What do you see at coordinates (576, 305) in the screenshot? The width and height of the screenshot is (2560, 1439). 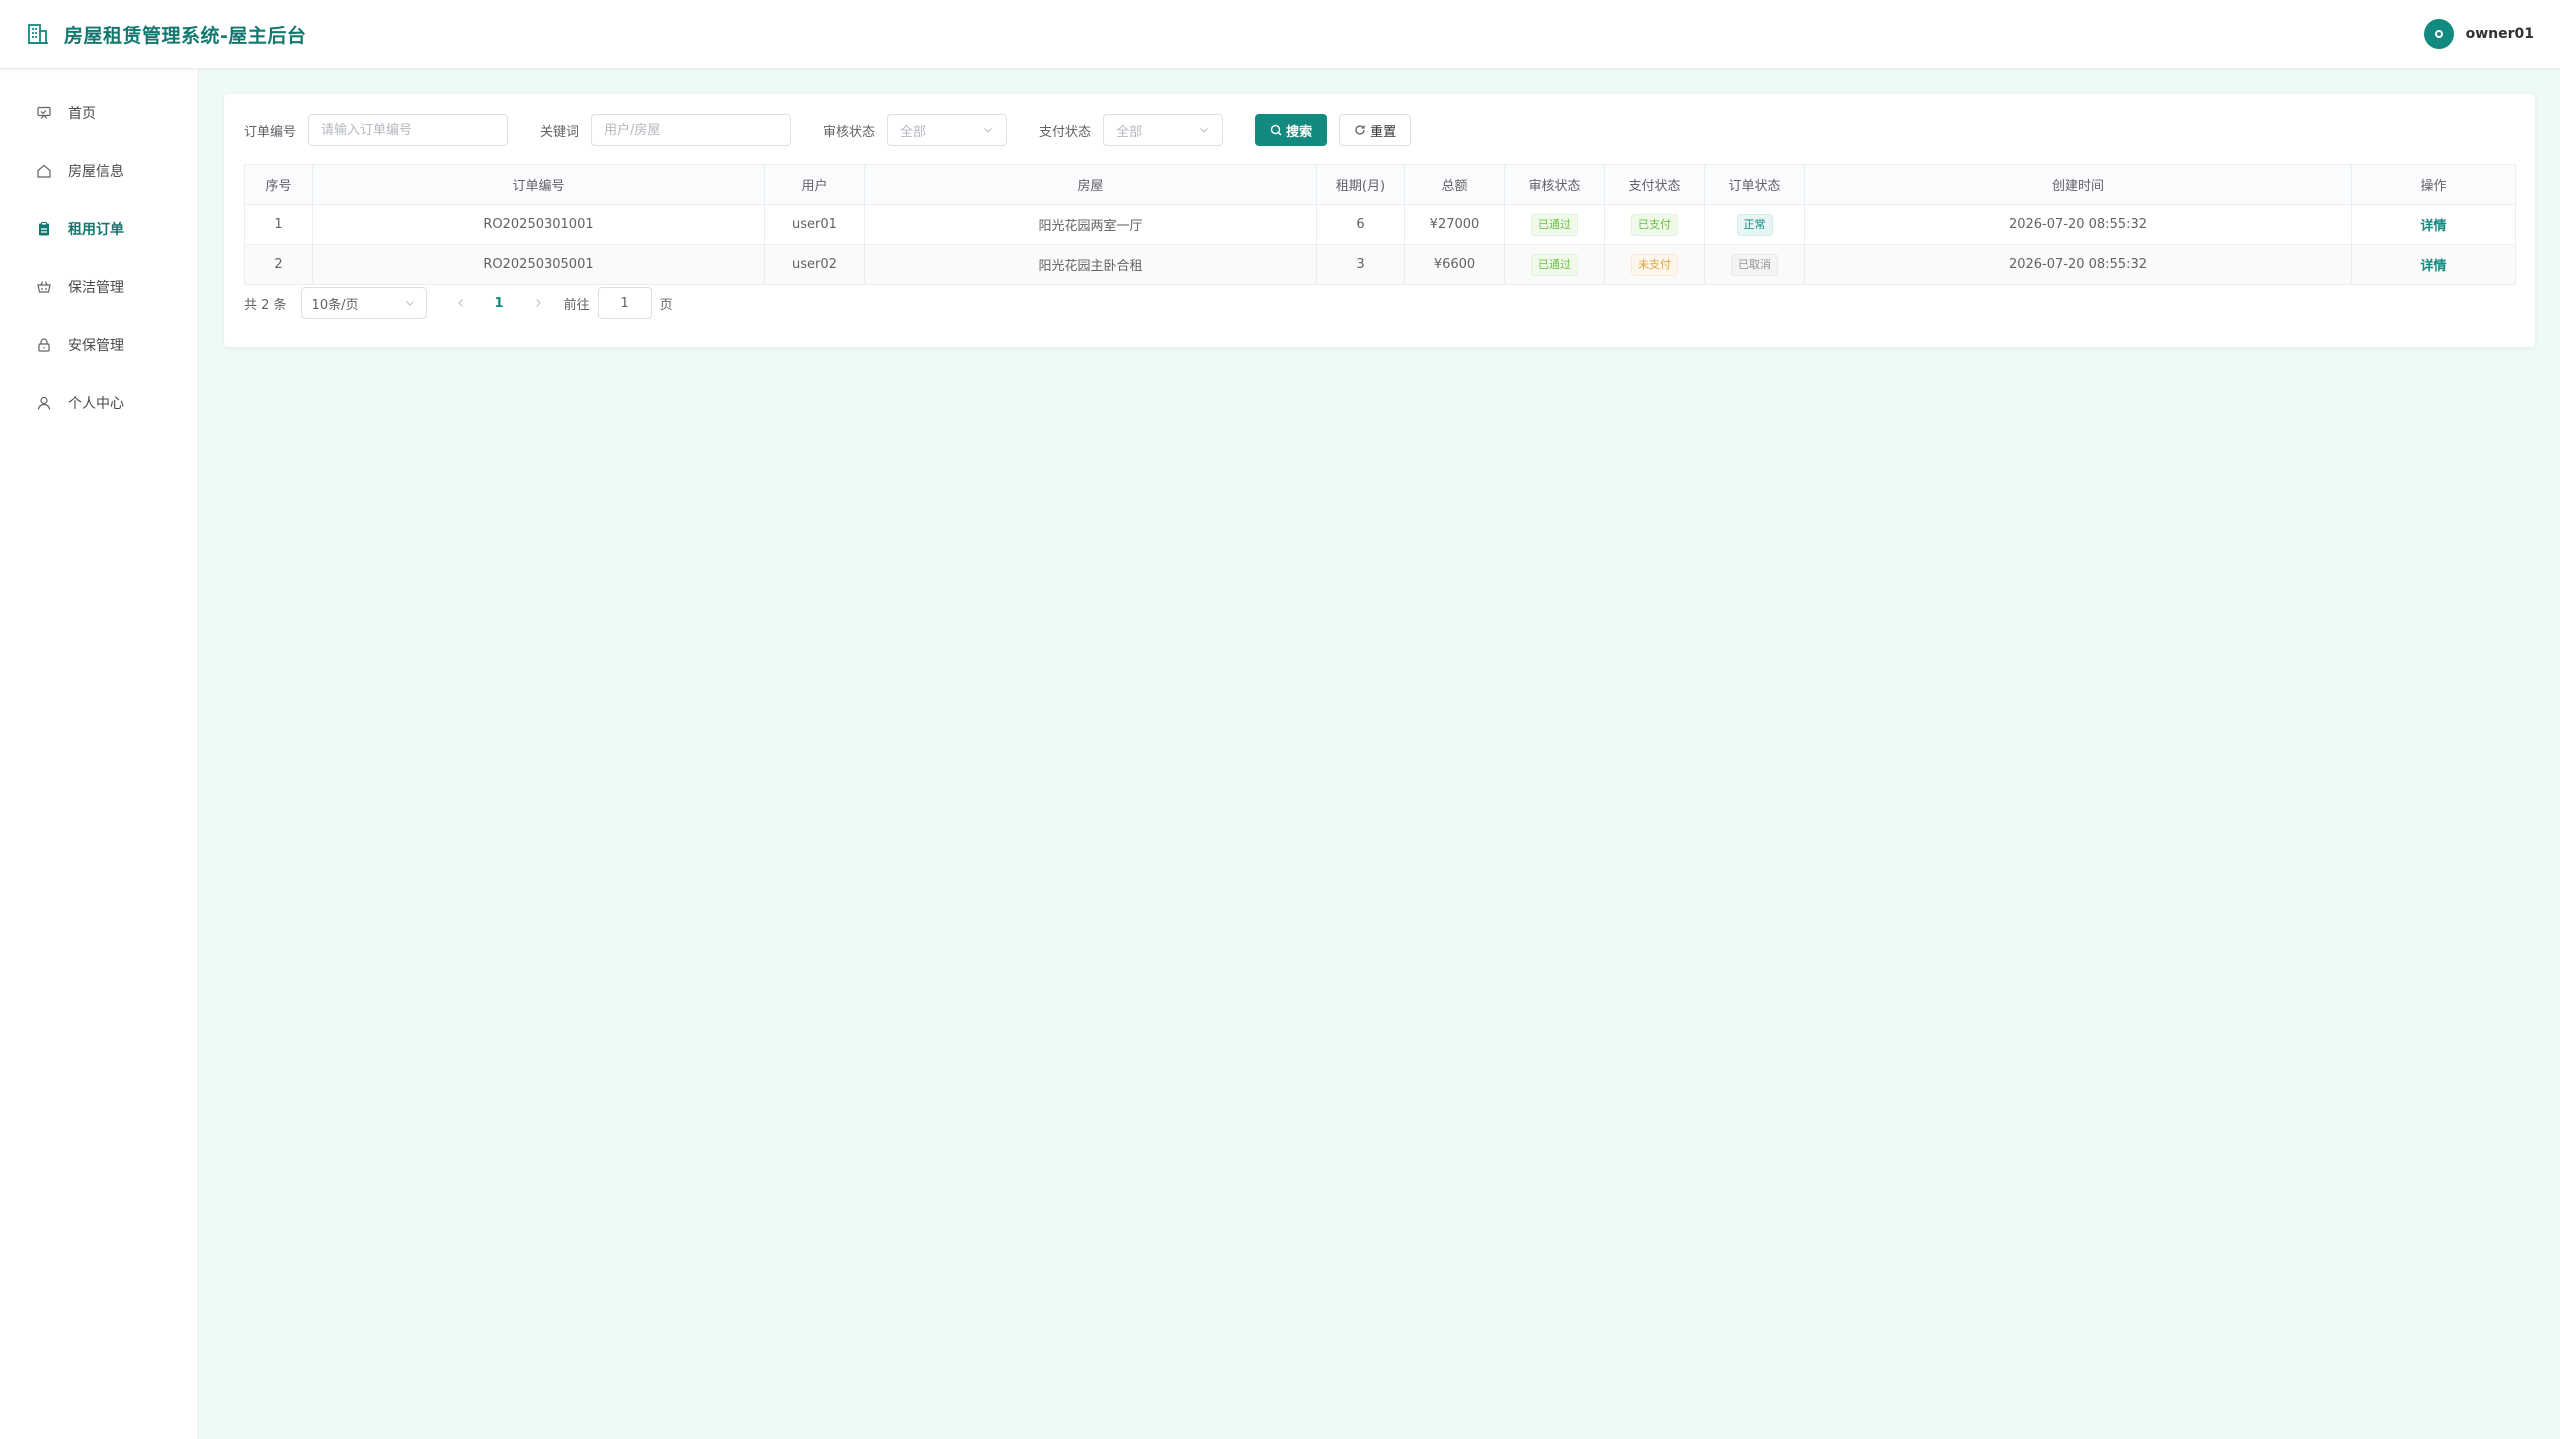 I see `goto-label: 前往` at bounding box center [576, 305].